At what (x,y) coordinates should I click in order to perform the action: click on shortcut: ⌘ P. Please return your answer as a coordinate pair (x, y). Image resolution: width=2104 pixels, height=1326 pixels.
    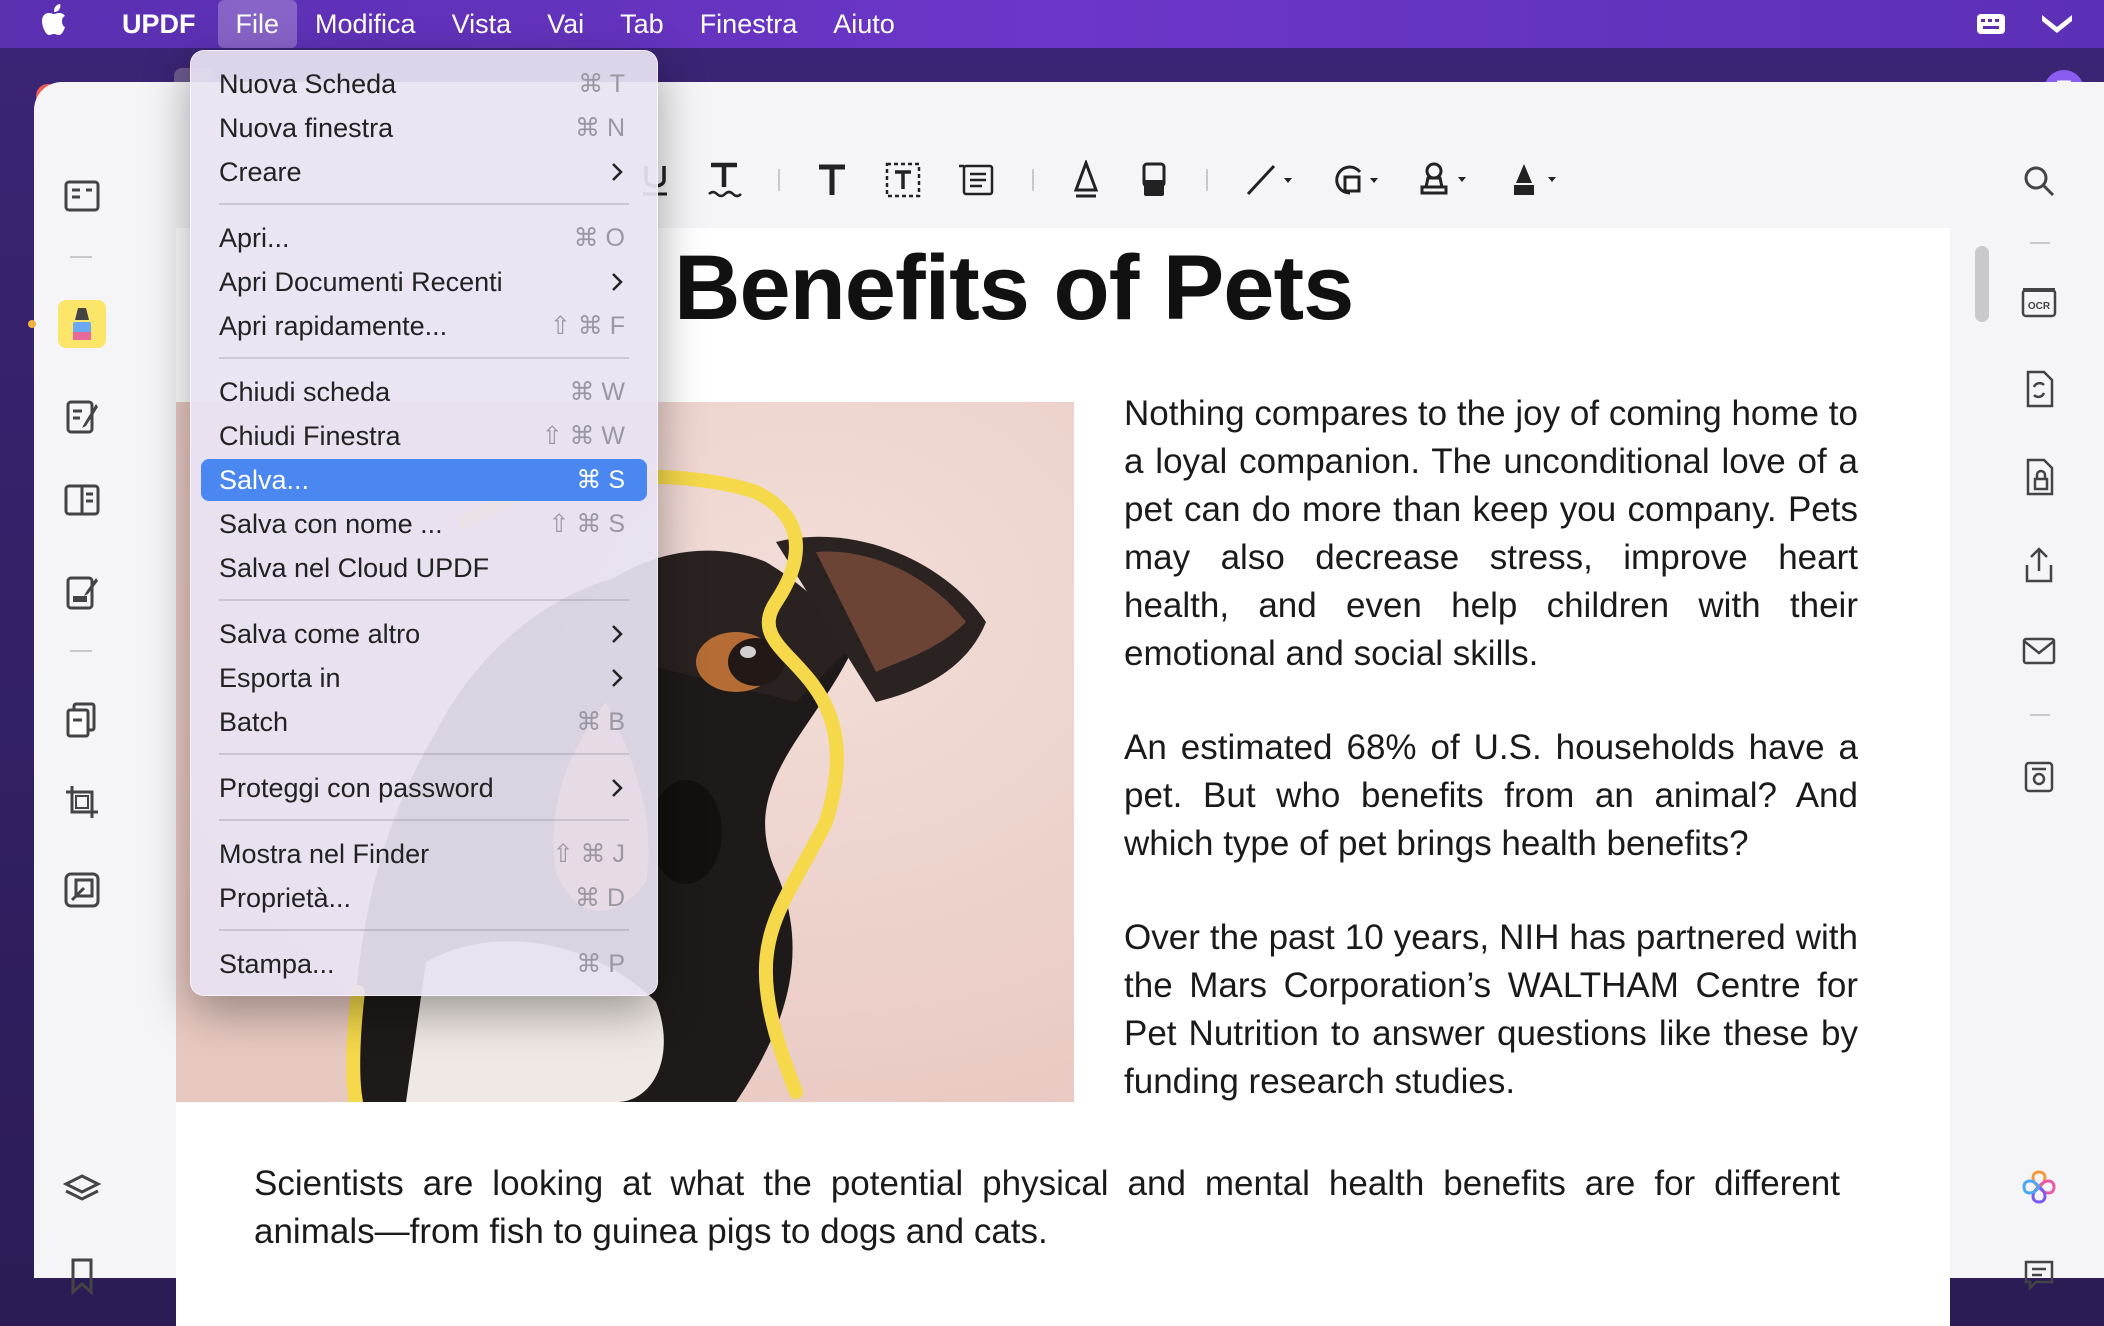
    Looking at the image, I should click on (600, 964).